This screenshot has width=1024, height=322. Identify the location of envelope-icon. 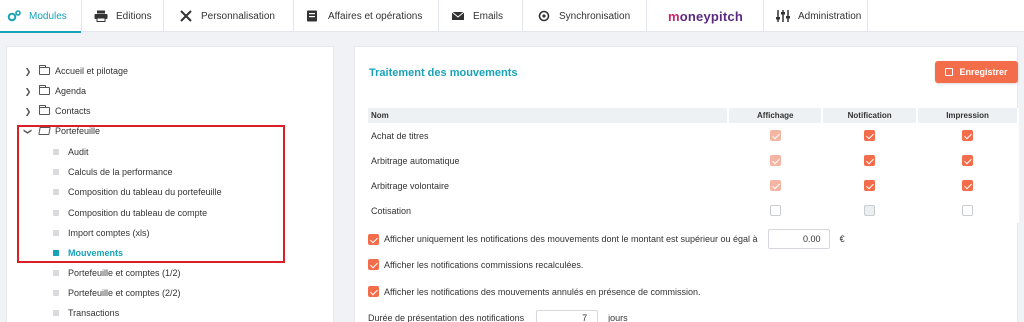
(458, 16).